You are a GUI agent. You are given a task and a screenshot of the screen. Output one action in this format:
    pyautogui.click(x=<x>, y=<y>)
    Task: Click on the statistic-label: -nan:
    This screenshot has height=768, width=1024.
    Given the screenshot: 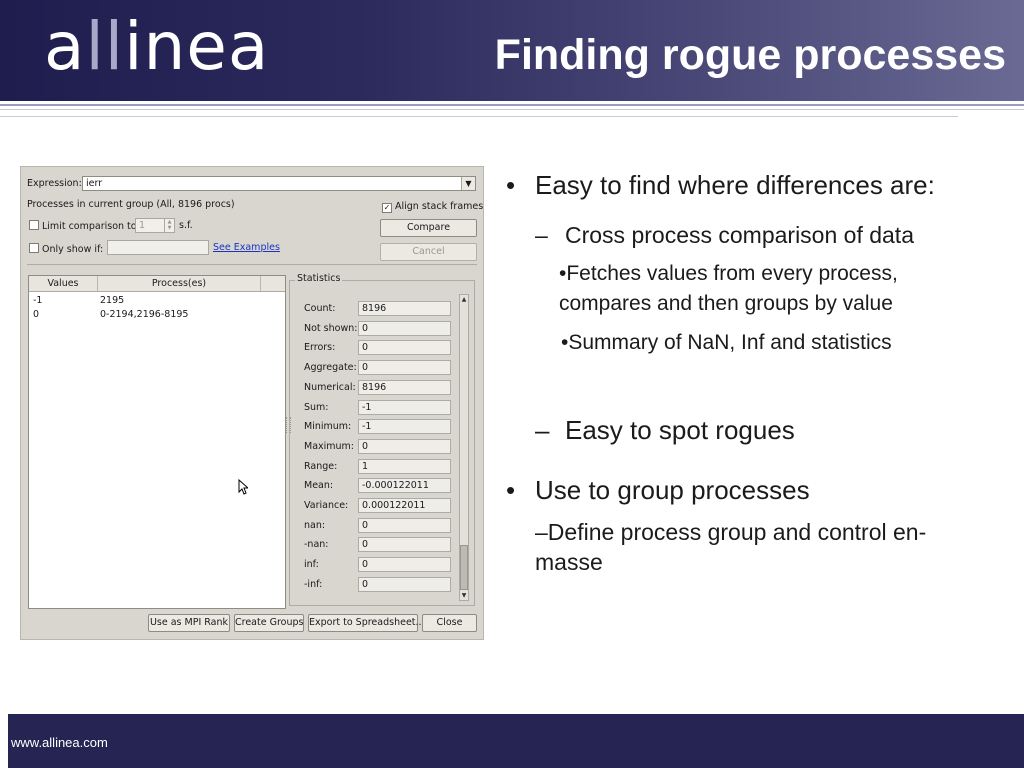 What is the action you would take?
    pyautogui.click(x=316, y=545)
    